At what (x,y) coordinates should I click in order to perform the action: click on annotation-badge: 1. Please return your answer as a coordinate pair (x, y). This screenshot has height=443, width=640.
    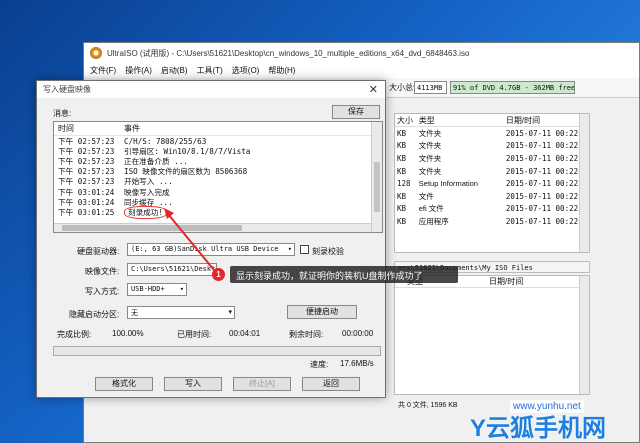
    Looking at the image, I should click on (218, 274).